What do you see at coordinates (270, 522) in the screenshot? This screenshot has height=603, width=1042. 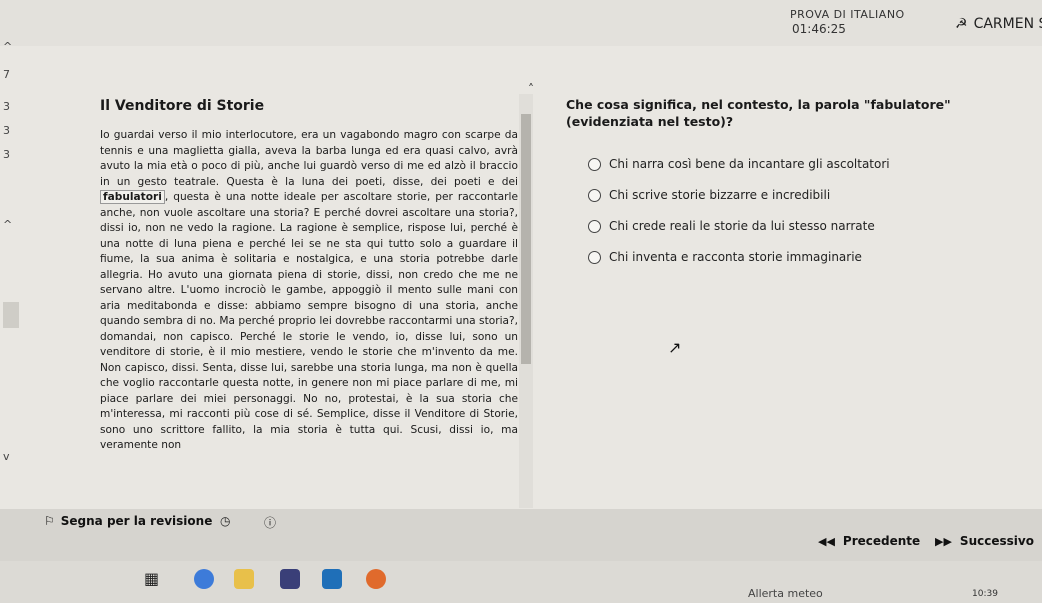 I see `info-icon: ⓘ` at bounding box center [270, 522].